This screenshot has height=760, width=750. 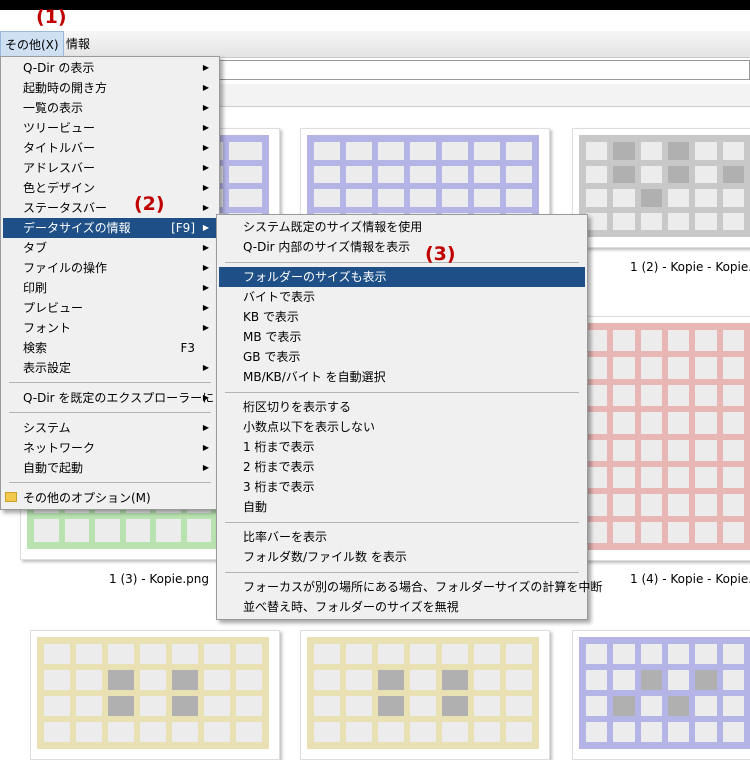 What do you see at coordinates (110, 468) in the screenshot?
I see `menu-item: 自動で起動 ▶` at bounding box center [110, 468].